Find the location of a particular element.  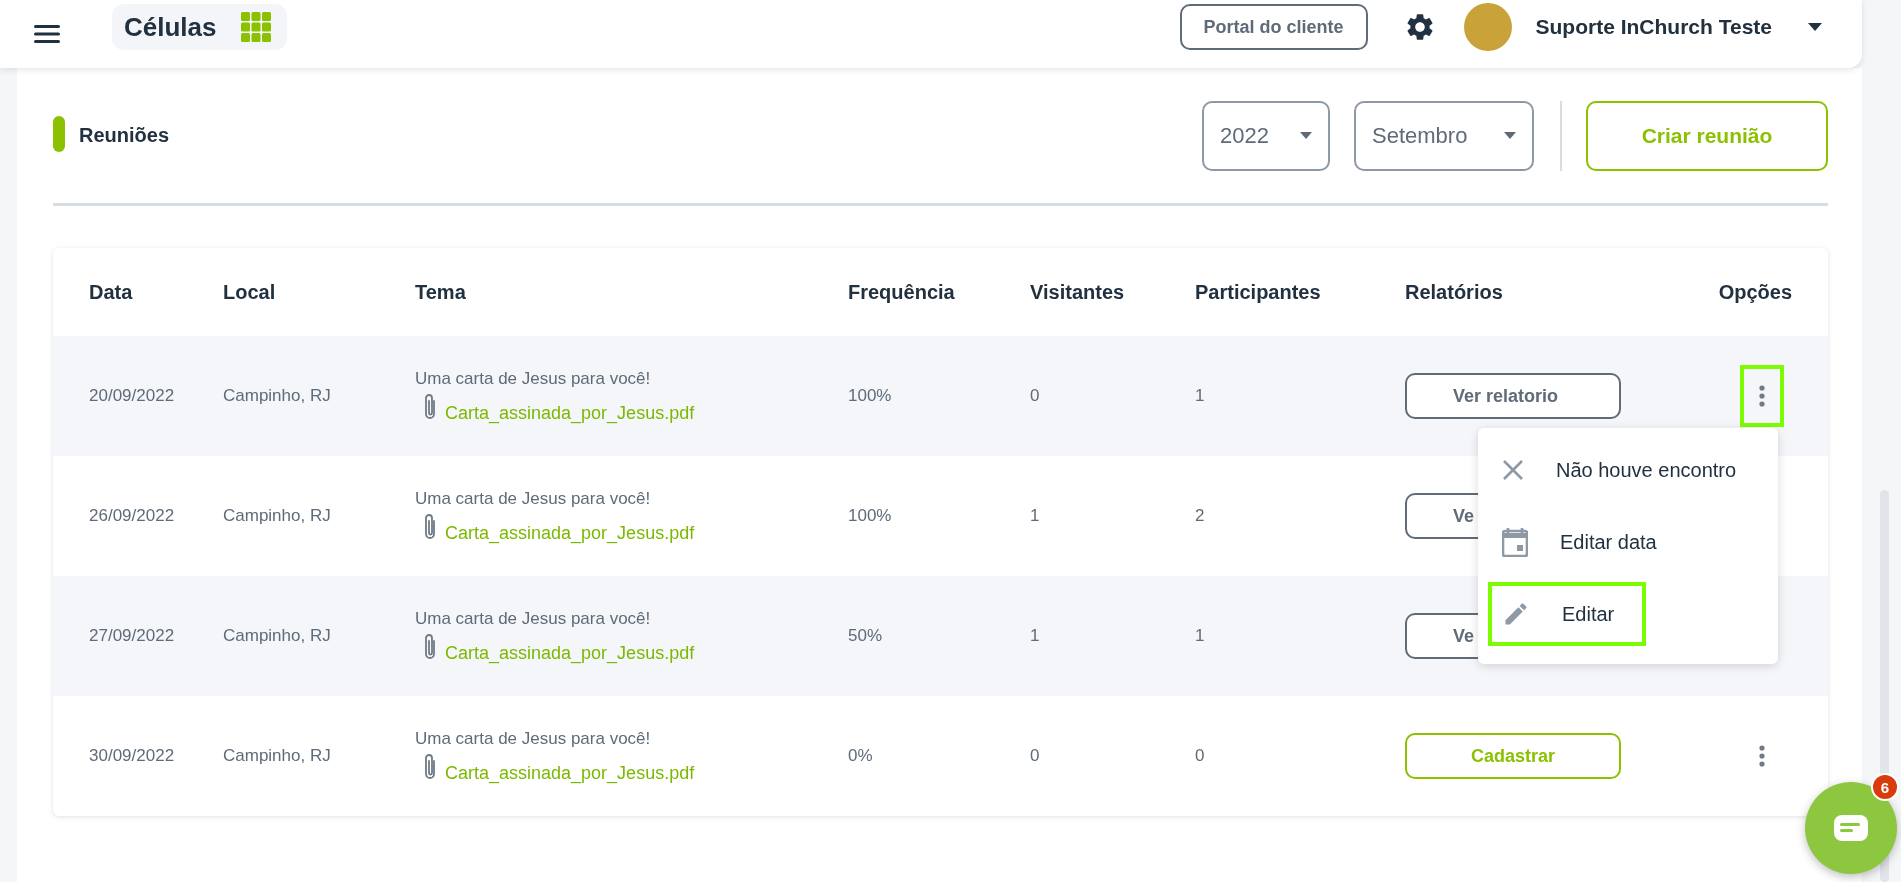

calendar-icon is located at coordinates (1515, 542).